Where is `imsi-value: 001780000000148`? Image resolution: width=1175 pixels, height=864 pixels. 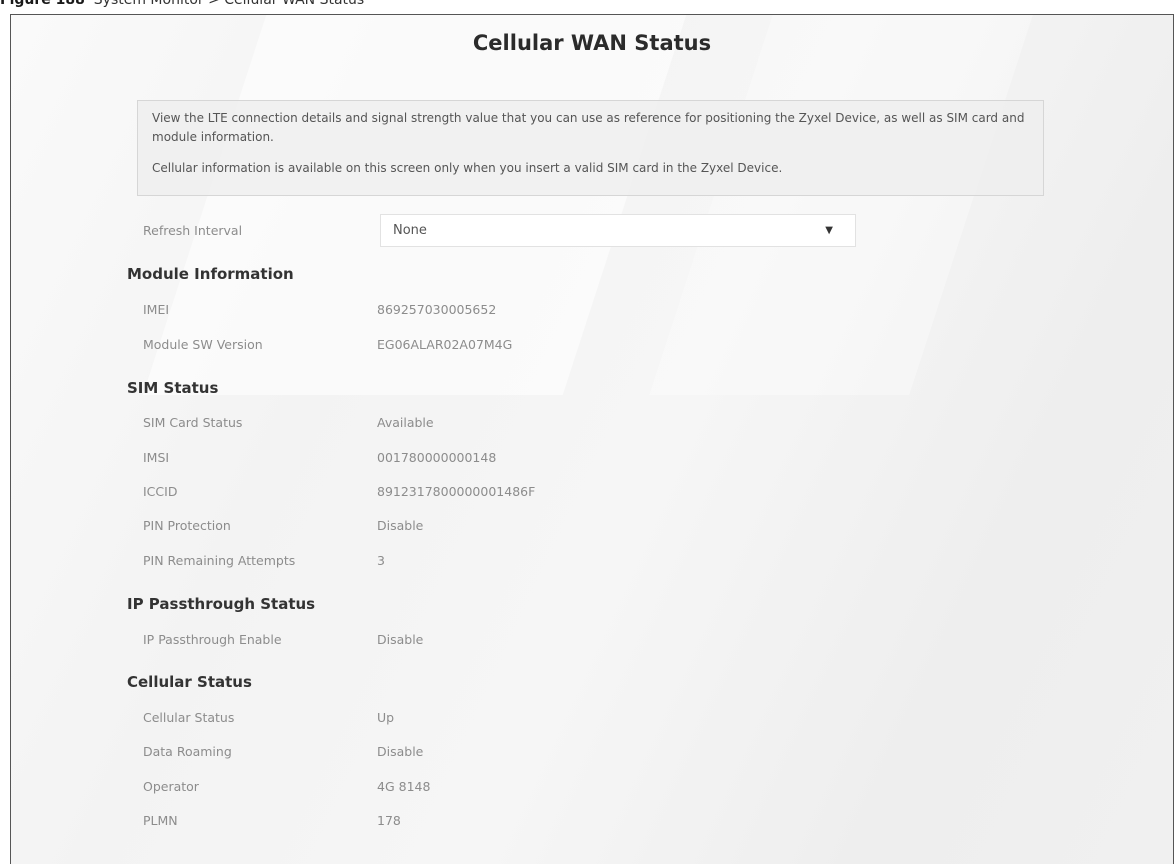 imsi-value: 001780000000148 is located at coordinates (437, 457).